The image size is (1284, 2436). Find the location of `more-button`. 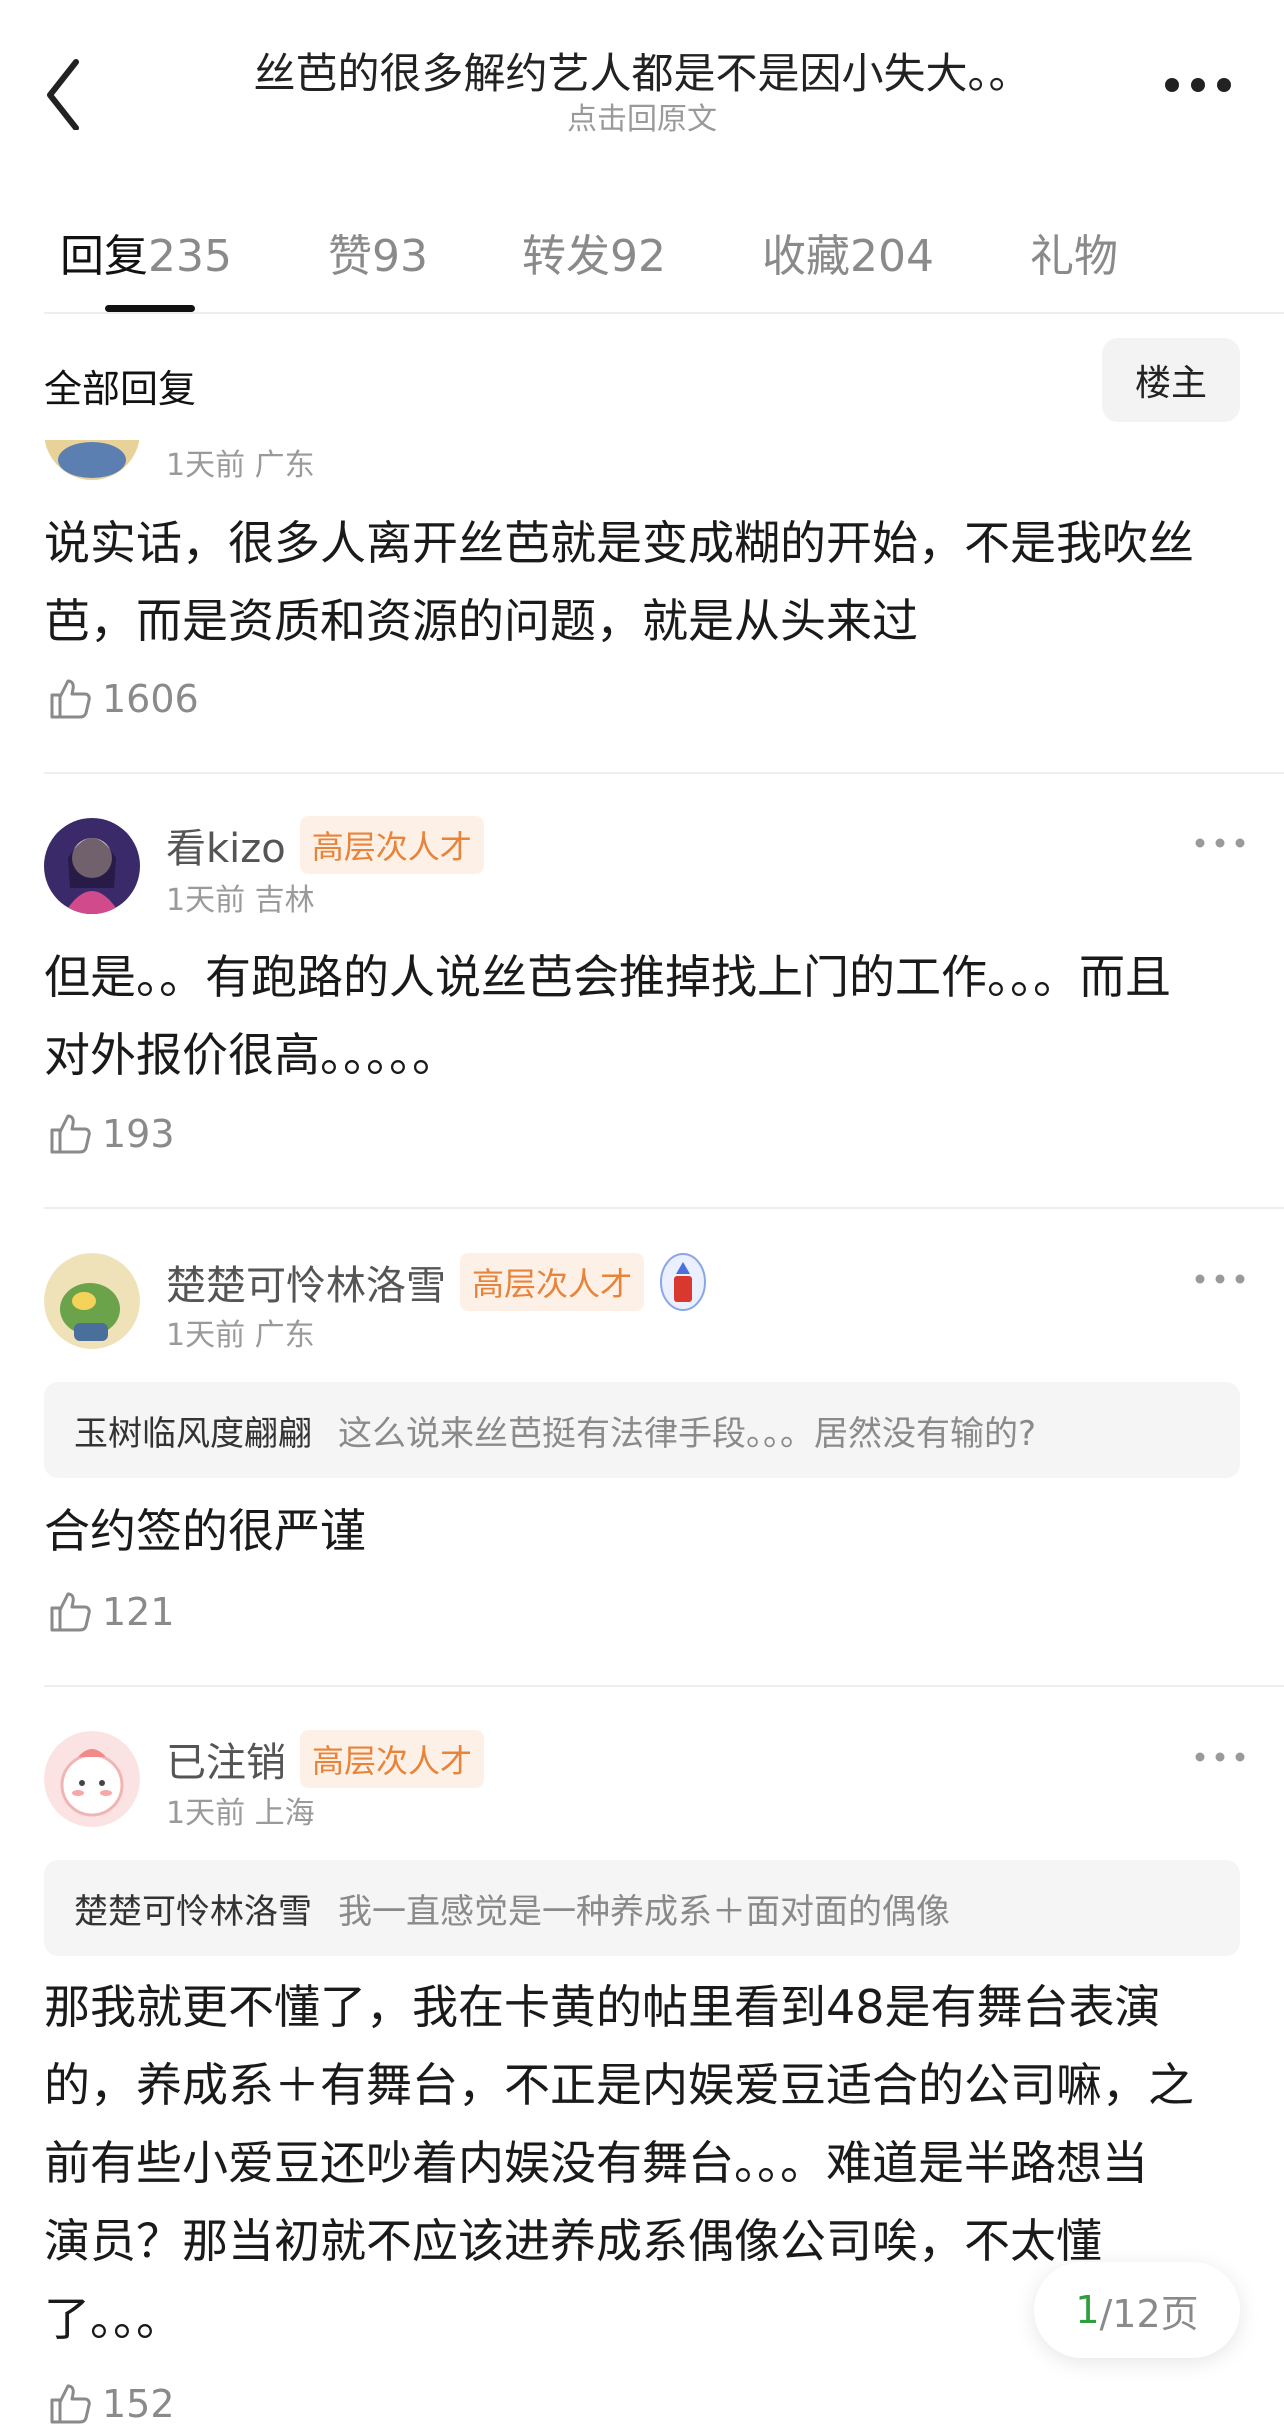

more-button is located at coordinates (1200, 85).